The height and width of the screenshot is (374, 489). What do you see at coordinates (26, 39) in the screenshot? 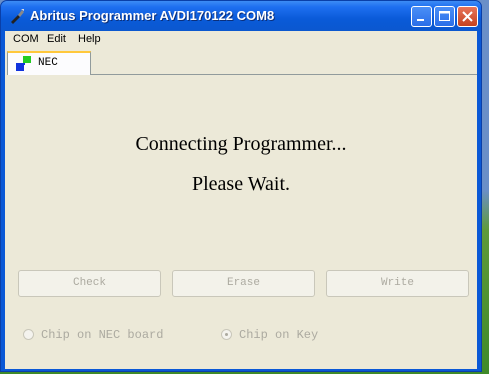
I see `menu-com: COM` at bounding box center [26, 39].